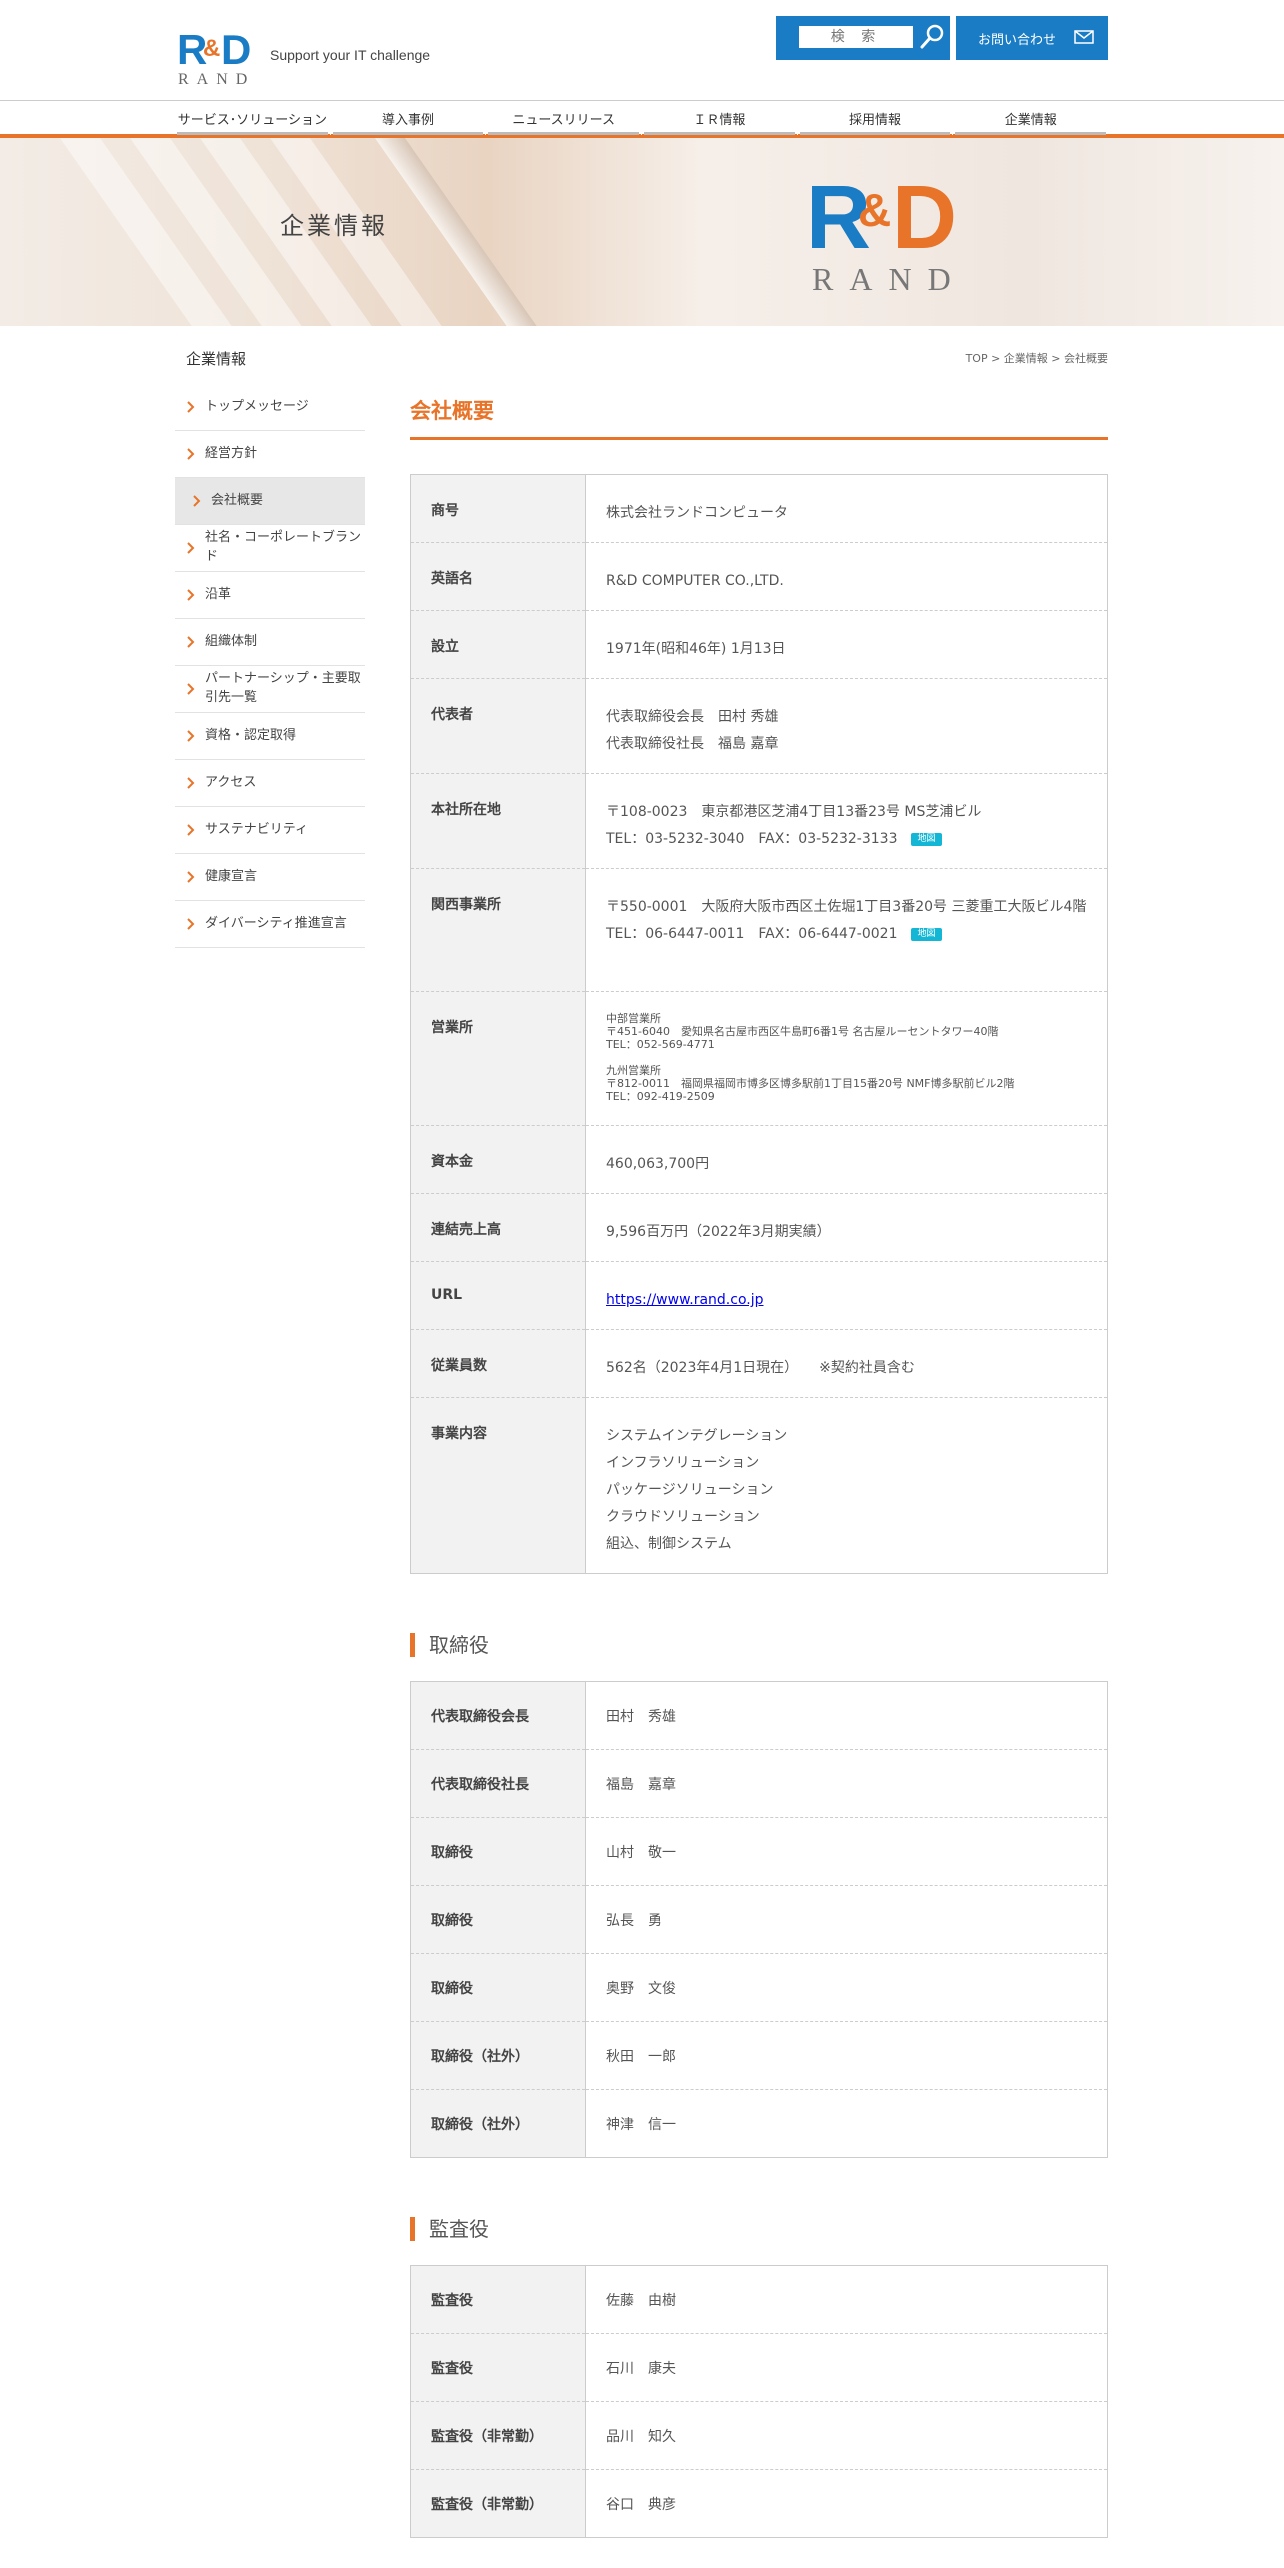  Describe the element at coordinates (498, 726) in the screenshot. I see `overview-label: 代表者` at that location.